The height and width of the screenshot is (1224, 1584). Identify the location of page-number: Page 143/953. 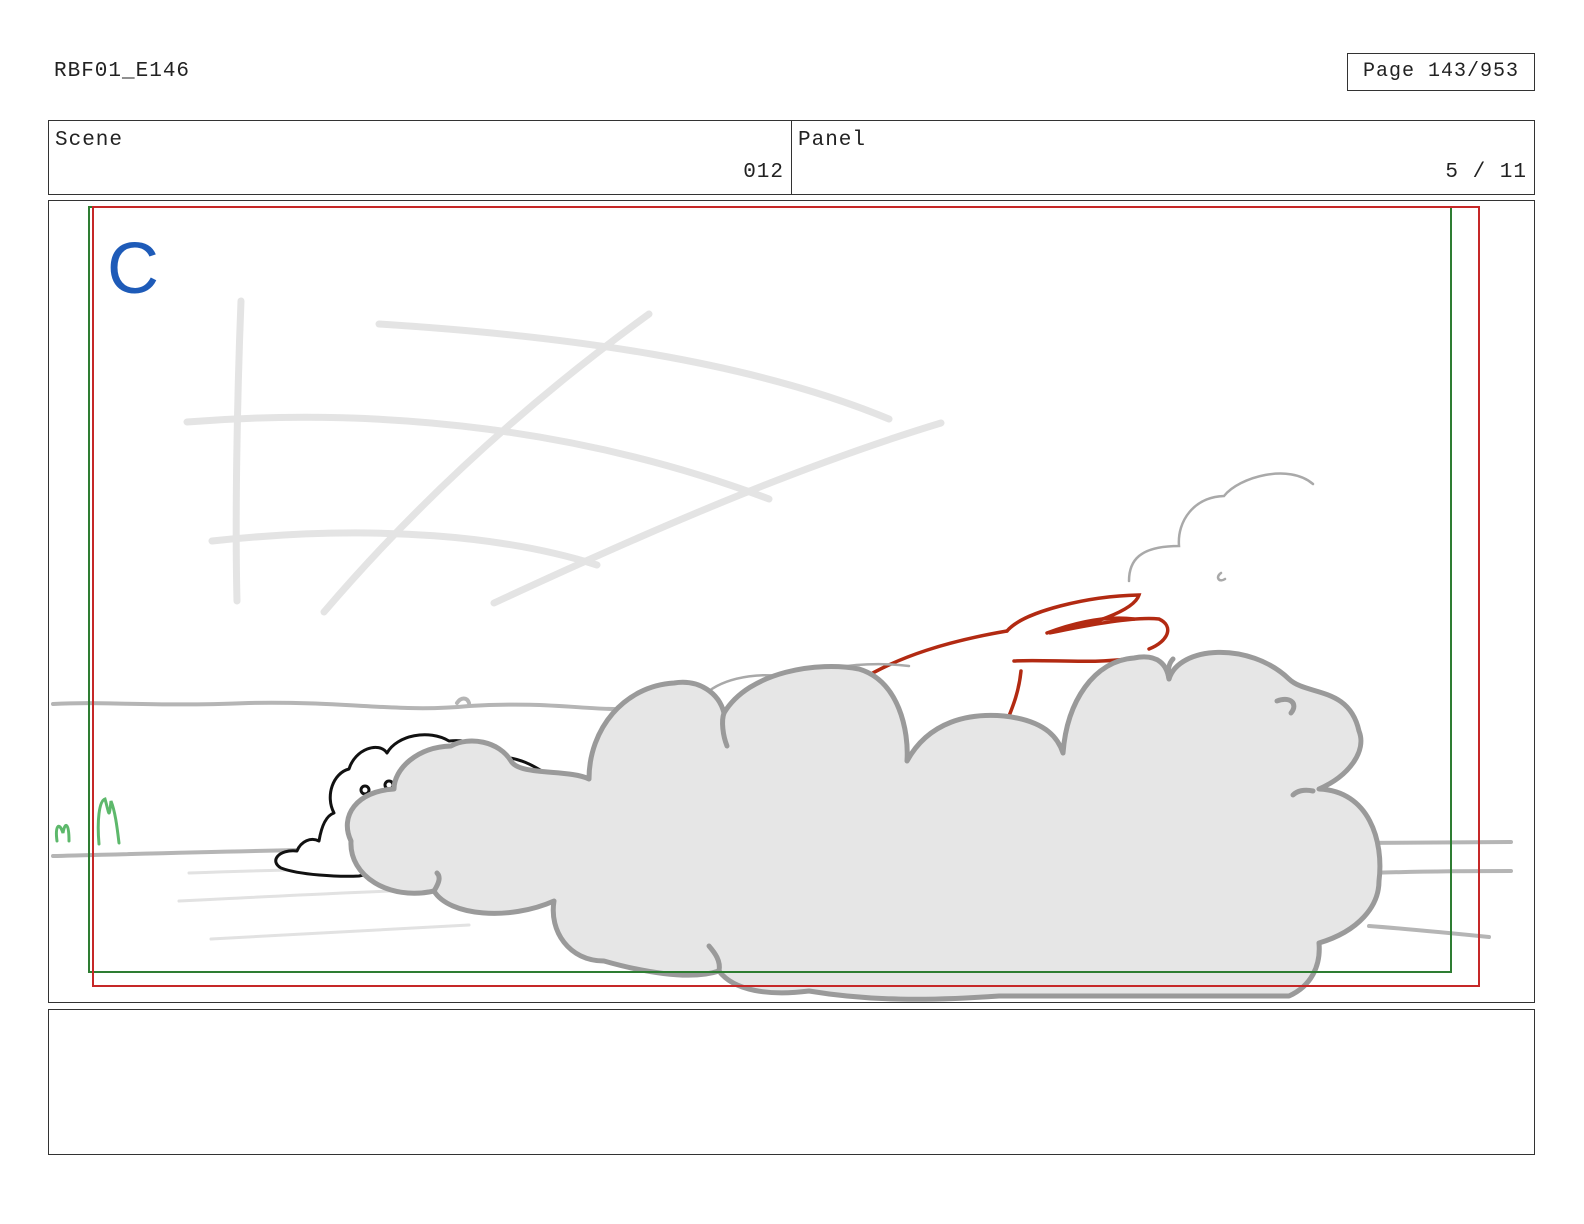
(1441, 72).